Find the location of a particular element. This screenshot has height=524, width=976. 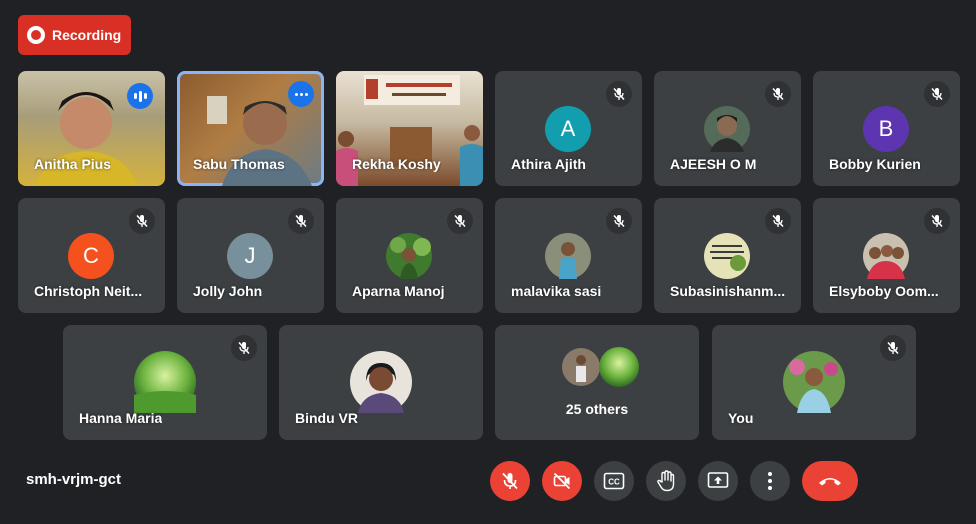

participant-tile: Hanna Maria is located at coordinates (165, 382).